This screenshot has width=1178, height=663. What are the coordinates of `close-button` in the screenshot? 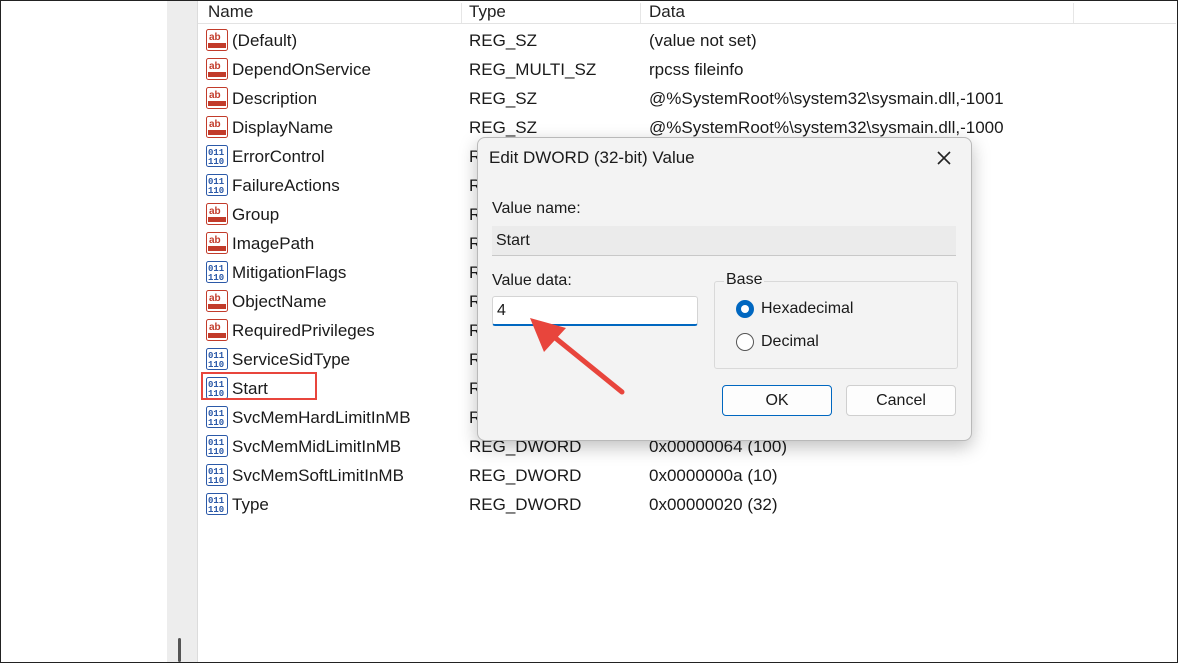 It's located at (944, 159).